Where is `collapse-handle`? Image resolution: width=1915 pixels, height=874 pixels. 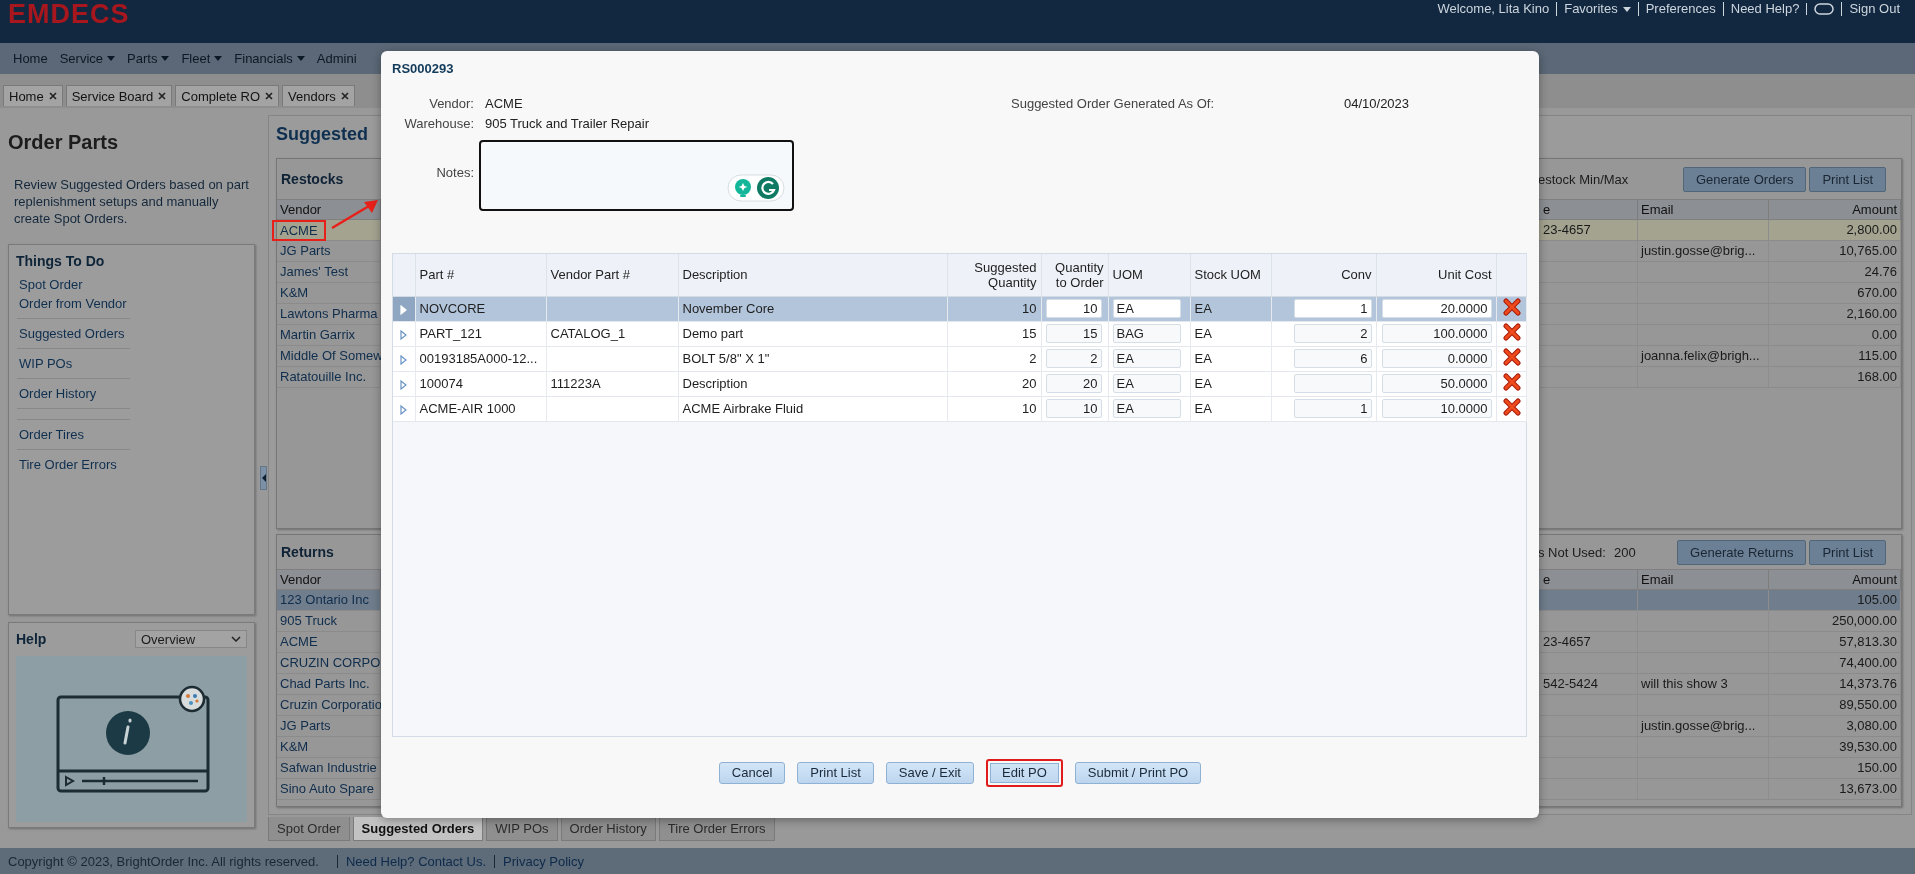
collapse-handle is located at coordinates (263, 478).